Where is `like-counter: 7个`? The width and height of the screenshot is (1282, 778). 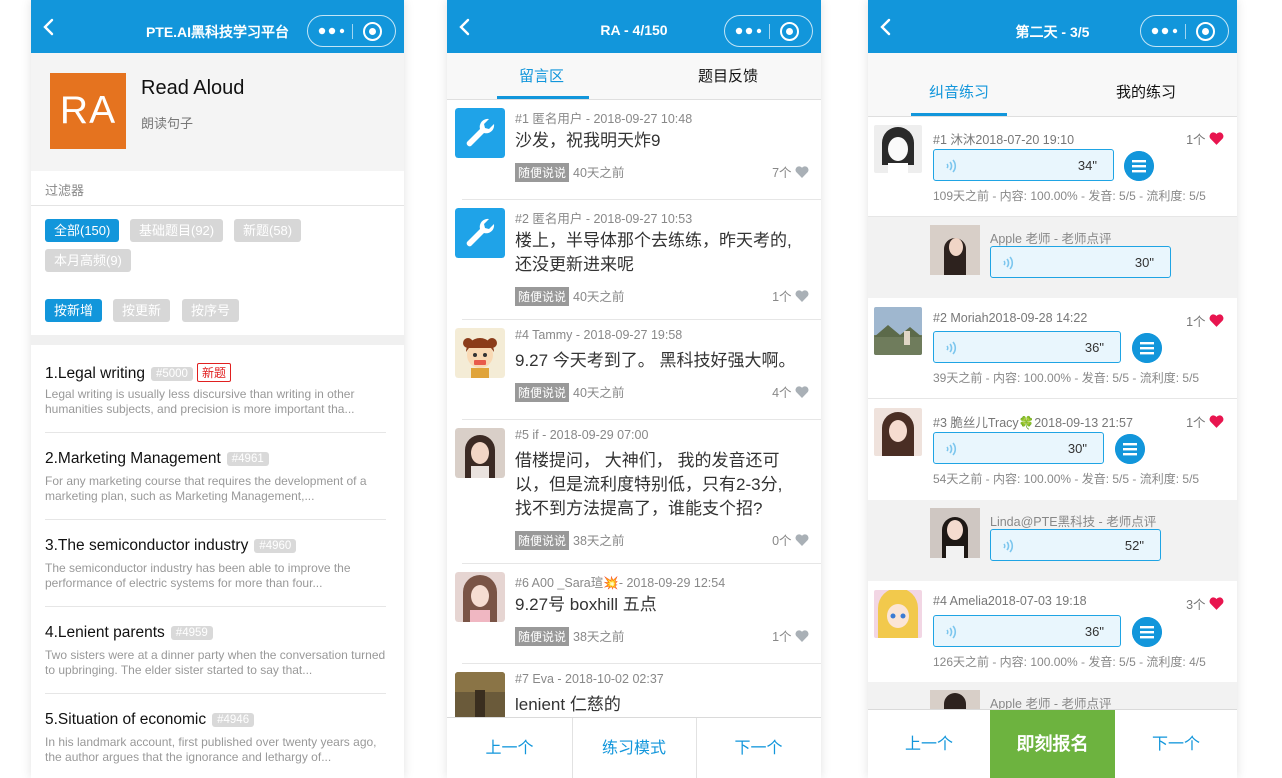 like-counter: 7个 is located at coordinates (790, 171).